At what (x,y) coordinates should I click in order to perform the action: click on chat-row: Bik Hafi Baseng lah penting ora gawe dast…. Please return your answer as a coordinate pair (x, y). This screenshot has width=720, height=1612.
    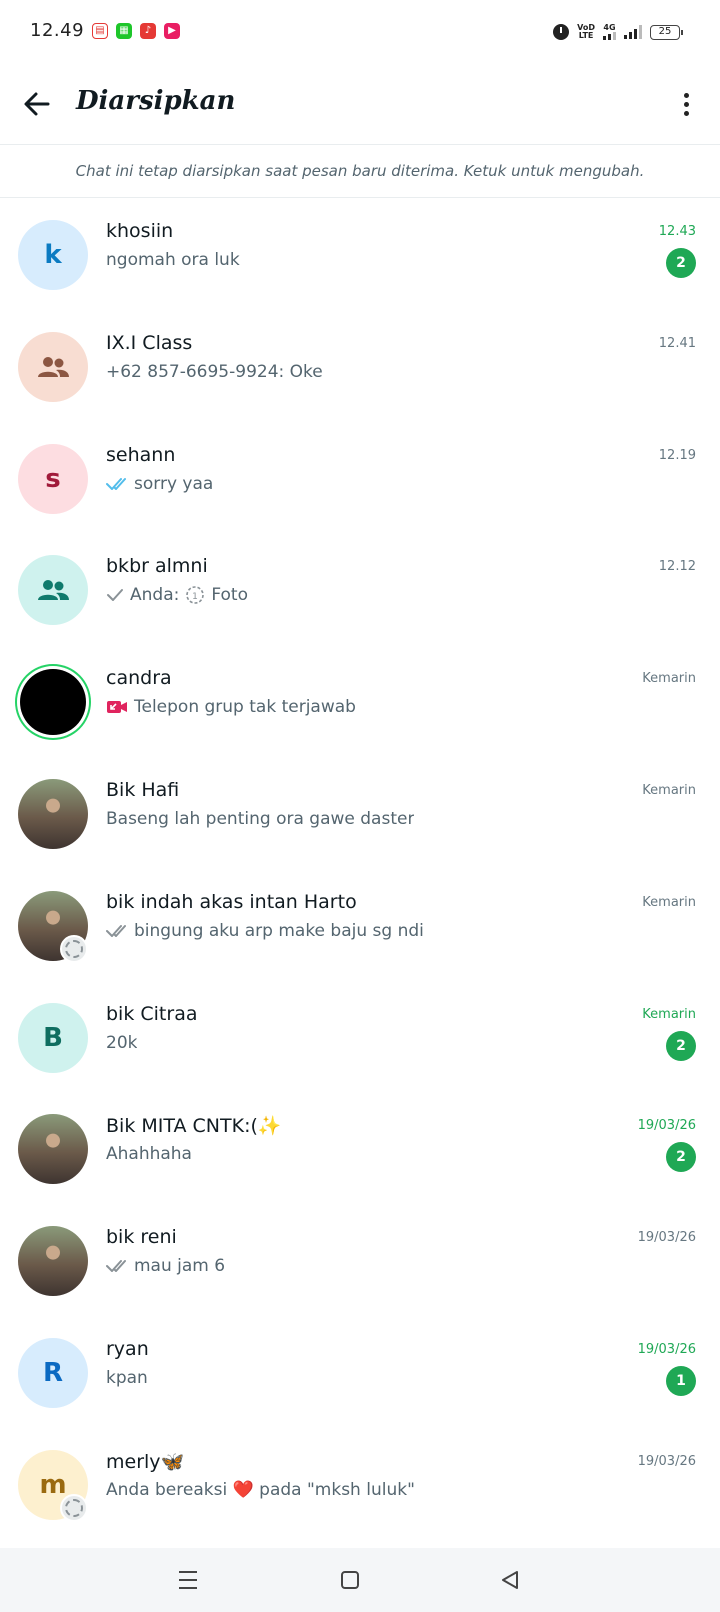
    Looking at the image, I should click on (360, 813).